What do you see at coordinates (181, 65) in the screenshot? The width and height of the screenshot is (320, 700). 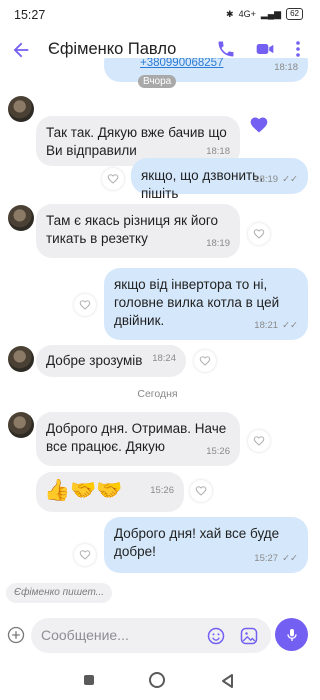 I see `phone-number-link: +380990068257` at bounding box center [181, 65].